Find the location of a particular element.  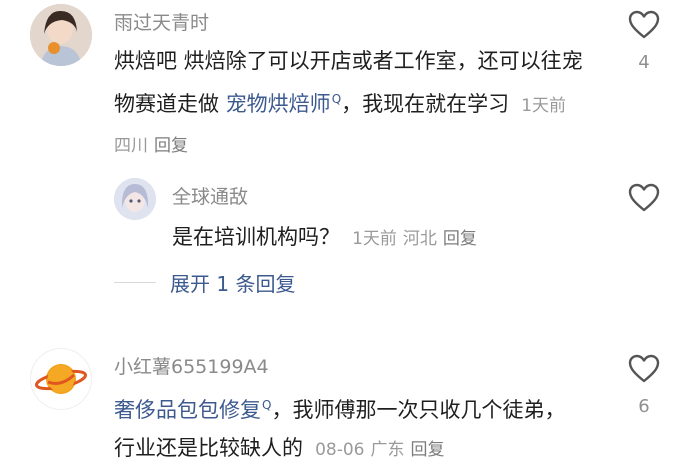

like-button is located at coordinates (644, 198).